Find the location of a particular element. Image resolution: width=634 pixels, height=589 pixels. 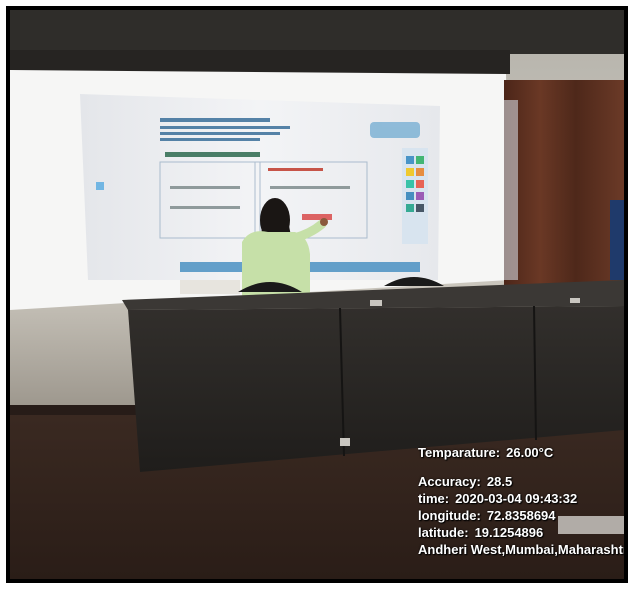

time-value: 2020-03-04 09:43:32 is located at coordinates (516, 498).